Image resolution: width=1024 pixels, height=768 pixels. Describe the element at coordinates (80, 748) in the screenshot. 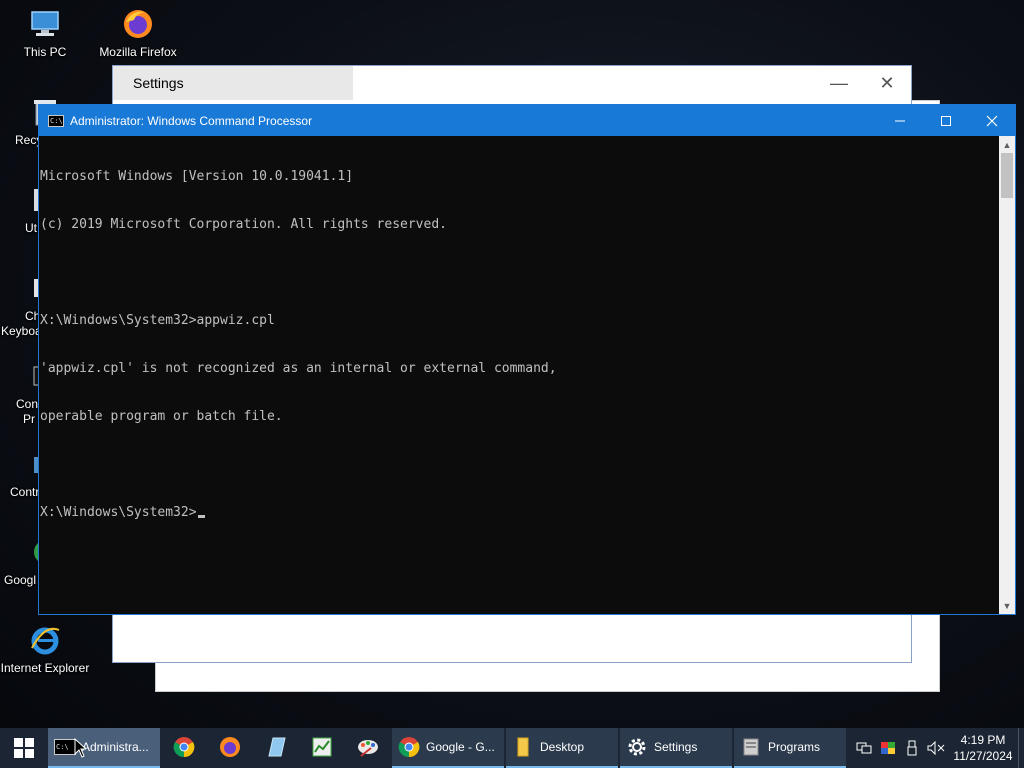

I see `mouse-pointer-icon` at that location.